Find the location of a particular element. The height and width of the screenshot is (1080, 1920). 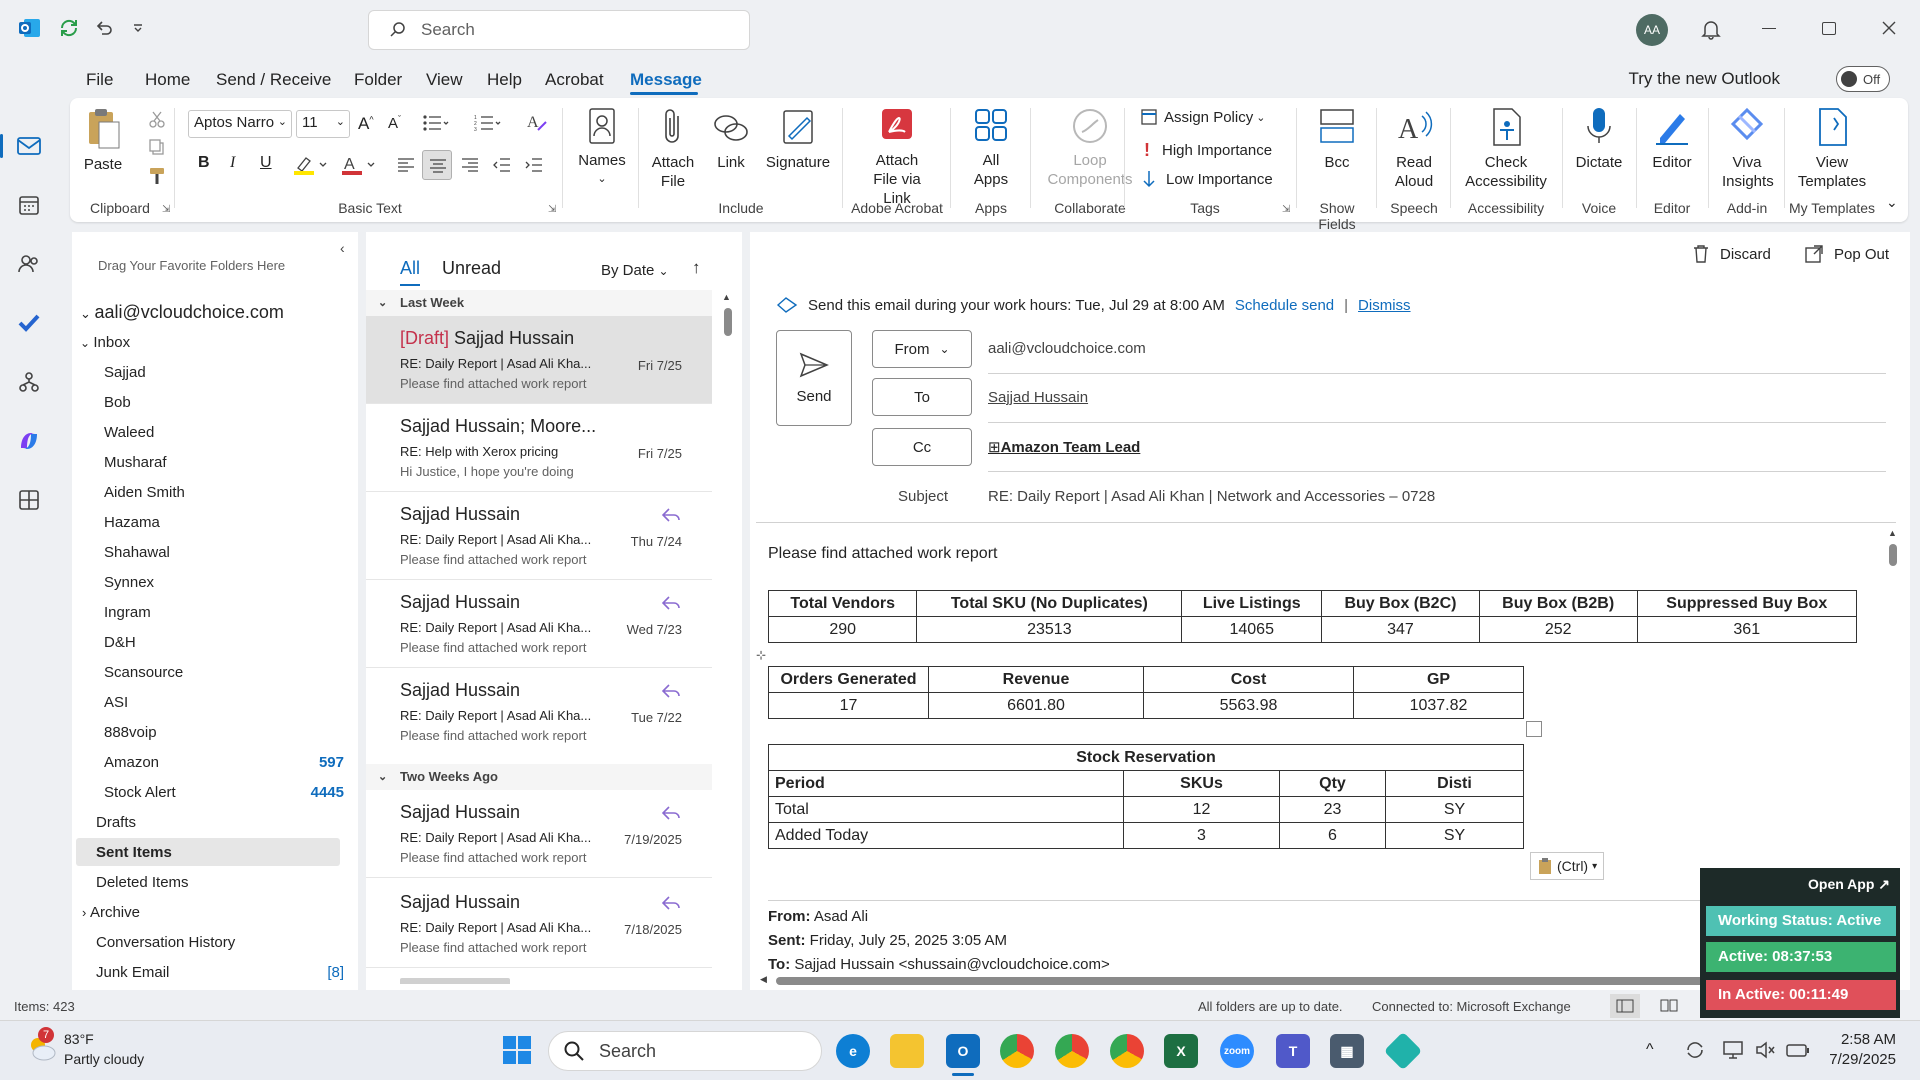

attach-file-button: Attach File is located at coordinates (673, 148).